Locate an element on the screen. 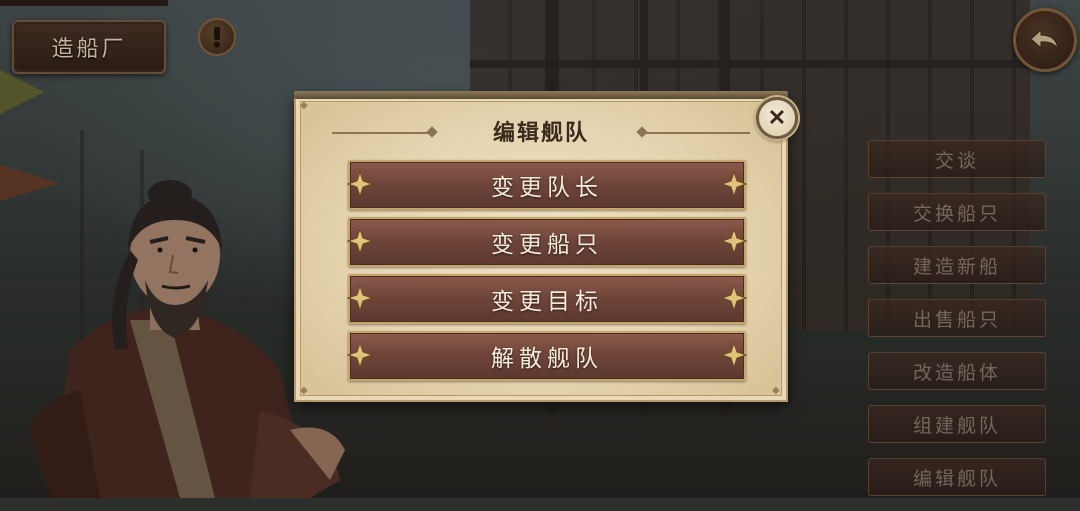  option-label: 解散舰队 is located at coordinates (547, 359).